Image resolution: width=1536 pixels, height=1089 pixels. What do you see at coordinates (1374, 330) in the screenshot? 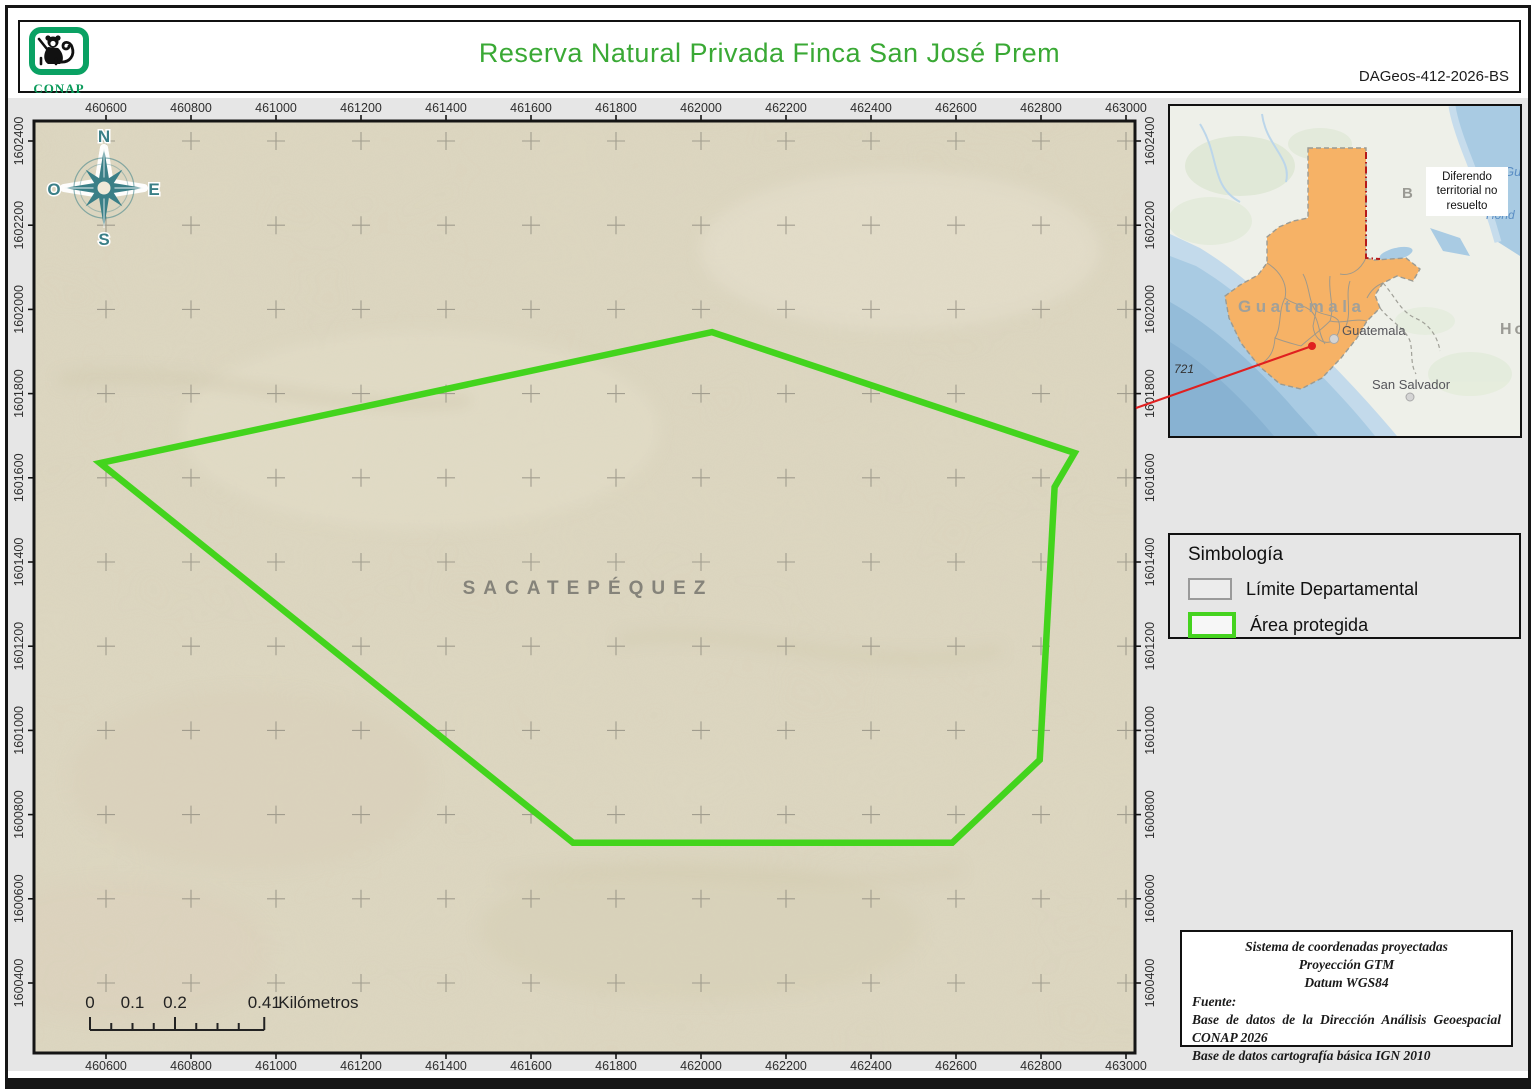
I see `inset-city-label: Guatemala` at bounding box center [1374, 330].